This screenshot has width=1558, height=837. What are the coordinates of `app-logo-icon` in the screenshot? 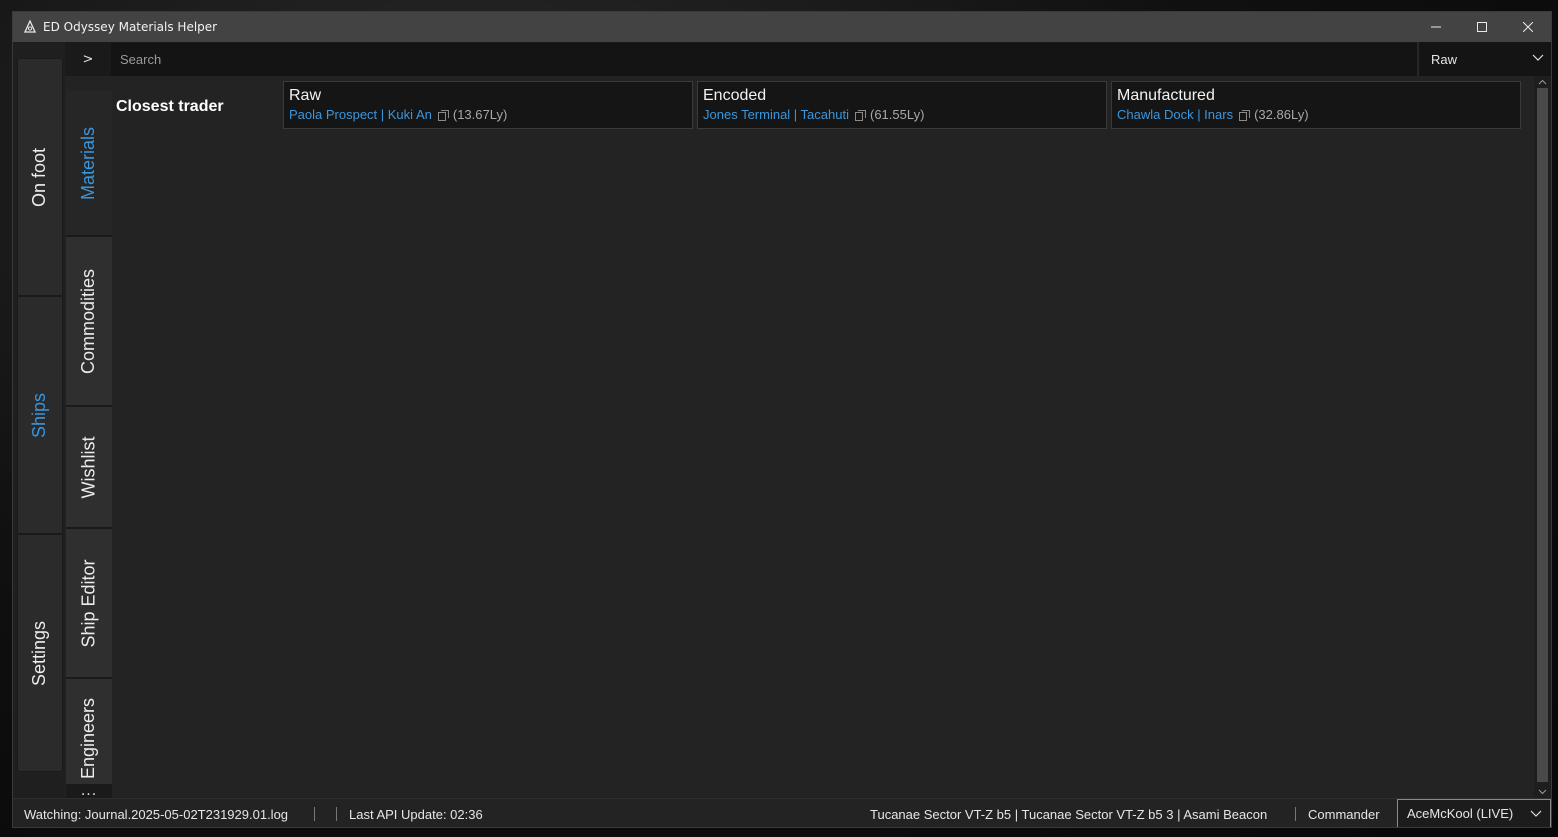 It's located at (30, 26).